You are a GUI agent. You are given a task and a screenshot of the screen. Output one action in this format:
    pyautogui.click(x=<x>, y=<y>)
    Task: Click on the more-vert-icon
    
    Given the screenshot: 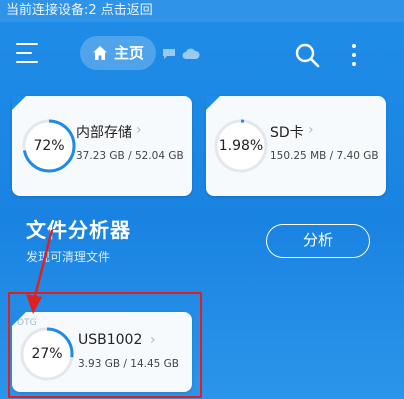 What is the action you would take?
    pyautogui.click(x=354, y=55)
    